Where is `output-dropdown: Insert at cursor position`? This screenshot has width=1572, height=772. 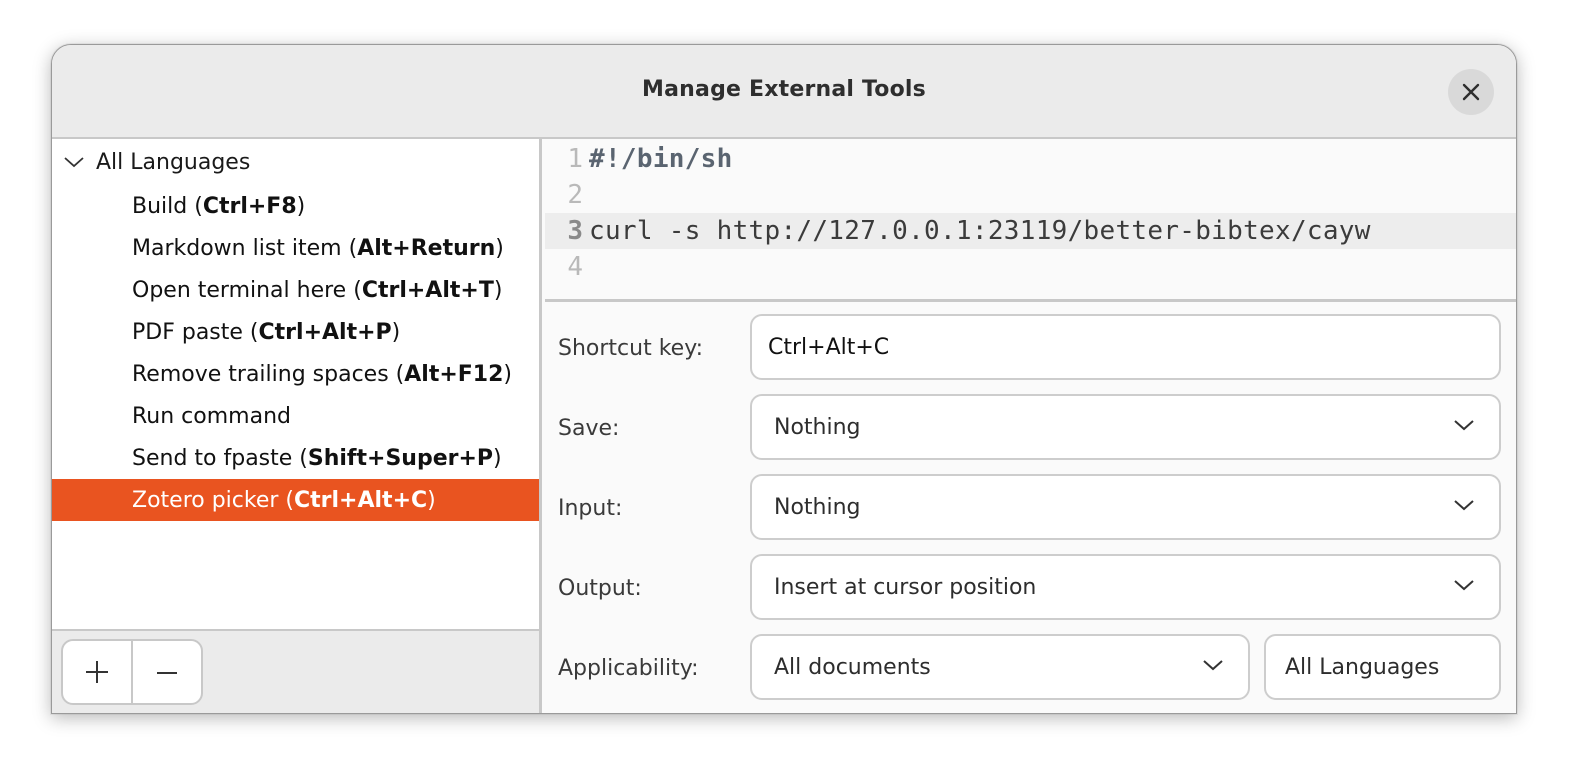
output-dropdown: Insert at cursor position is located at coordinates (1125, 587).